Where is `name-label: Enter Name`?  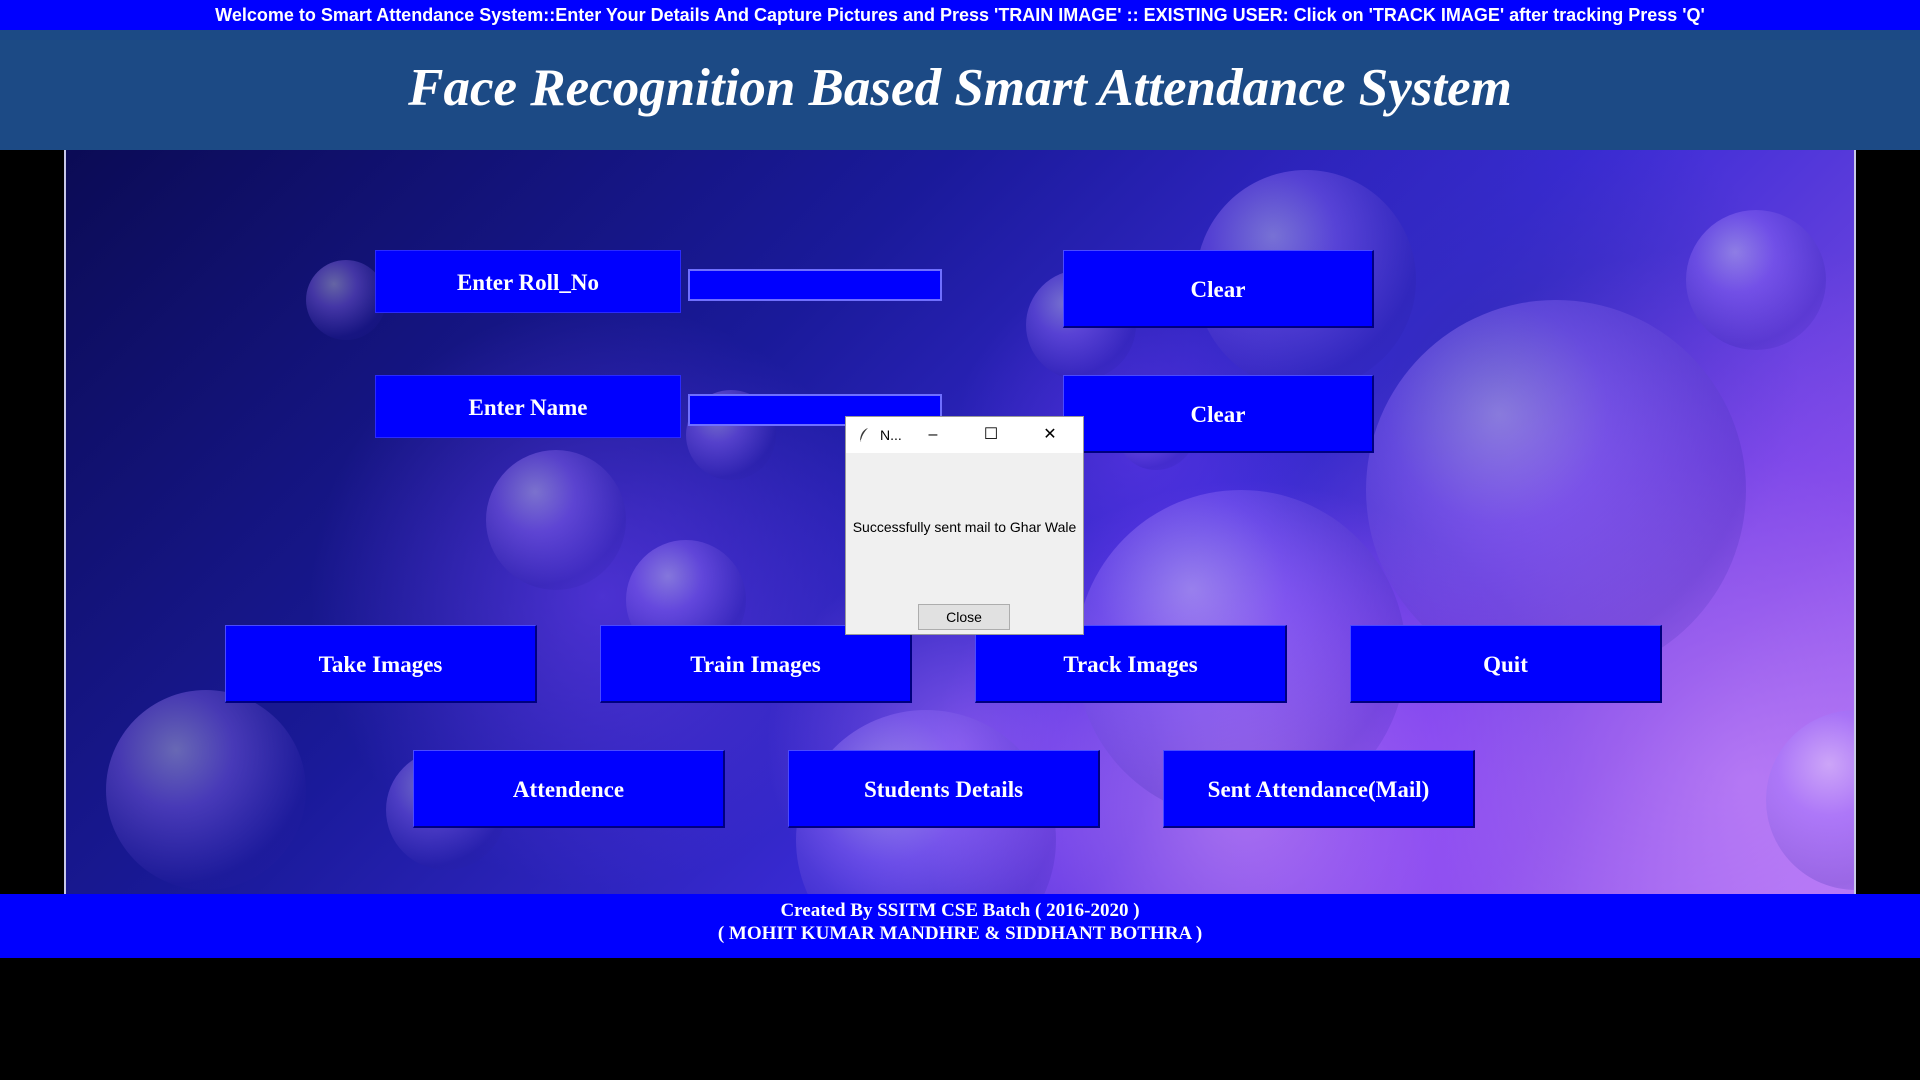 name-label: Enter Name is located at coordinates (528, 406).